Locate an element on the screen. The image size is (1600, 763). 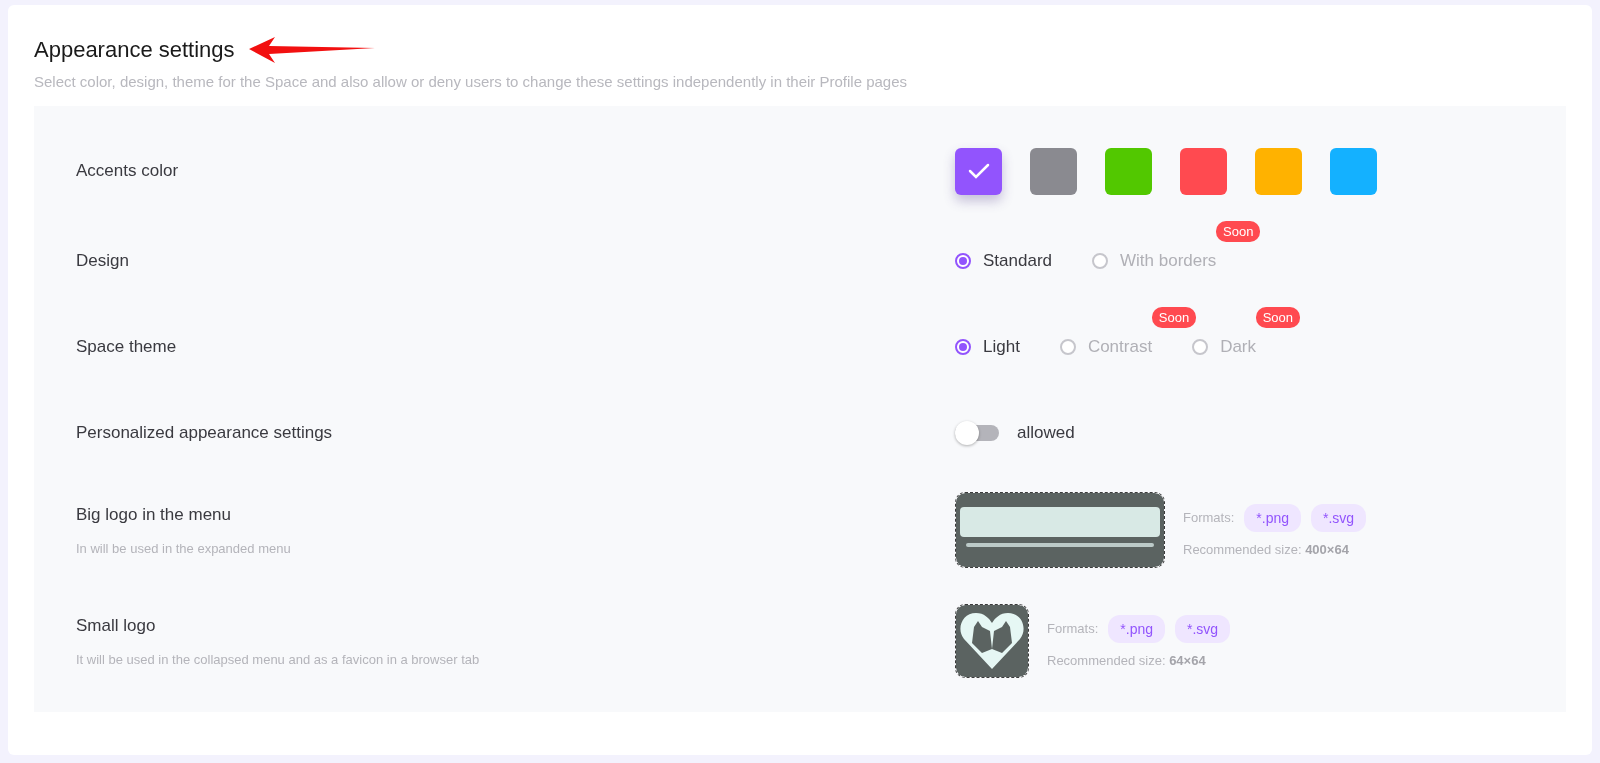
option-label: With borders is located at coordinates (1168, 261).